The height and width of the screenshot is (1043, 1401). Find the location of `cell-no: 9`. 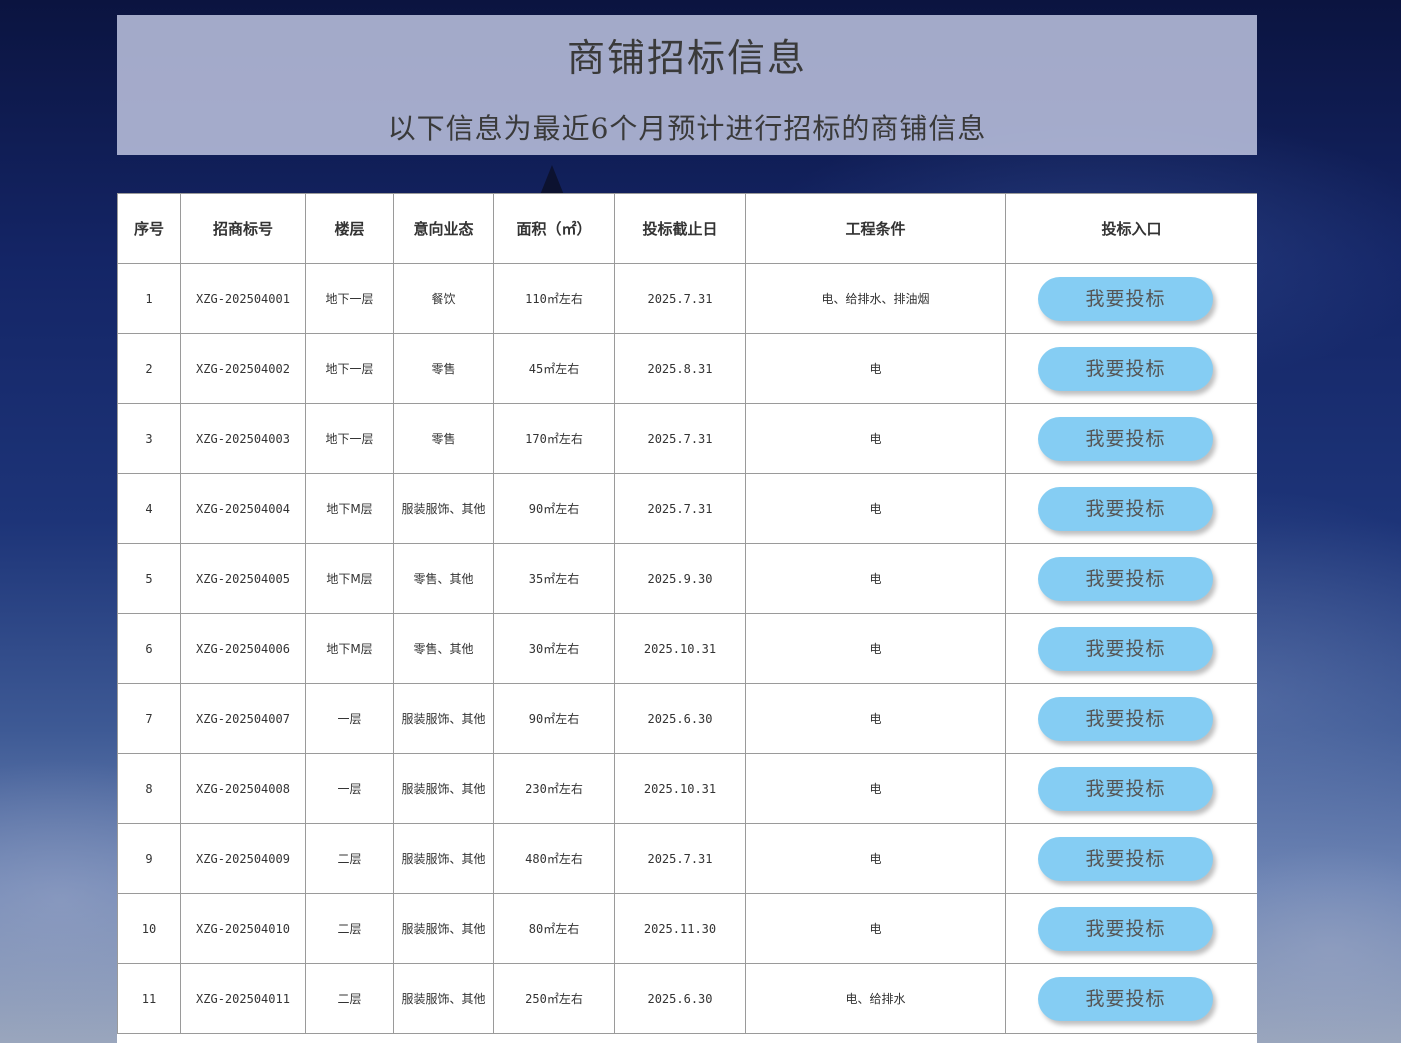

cell-no: 9 is located at coordinates (149, 858).